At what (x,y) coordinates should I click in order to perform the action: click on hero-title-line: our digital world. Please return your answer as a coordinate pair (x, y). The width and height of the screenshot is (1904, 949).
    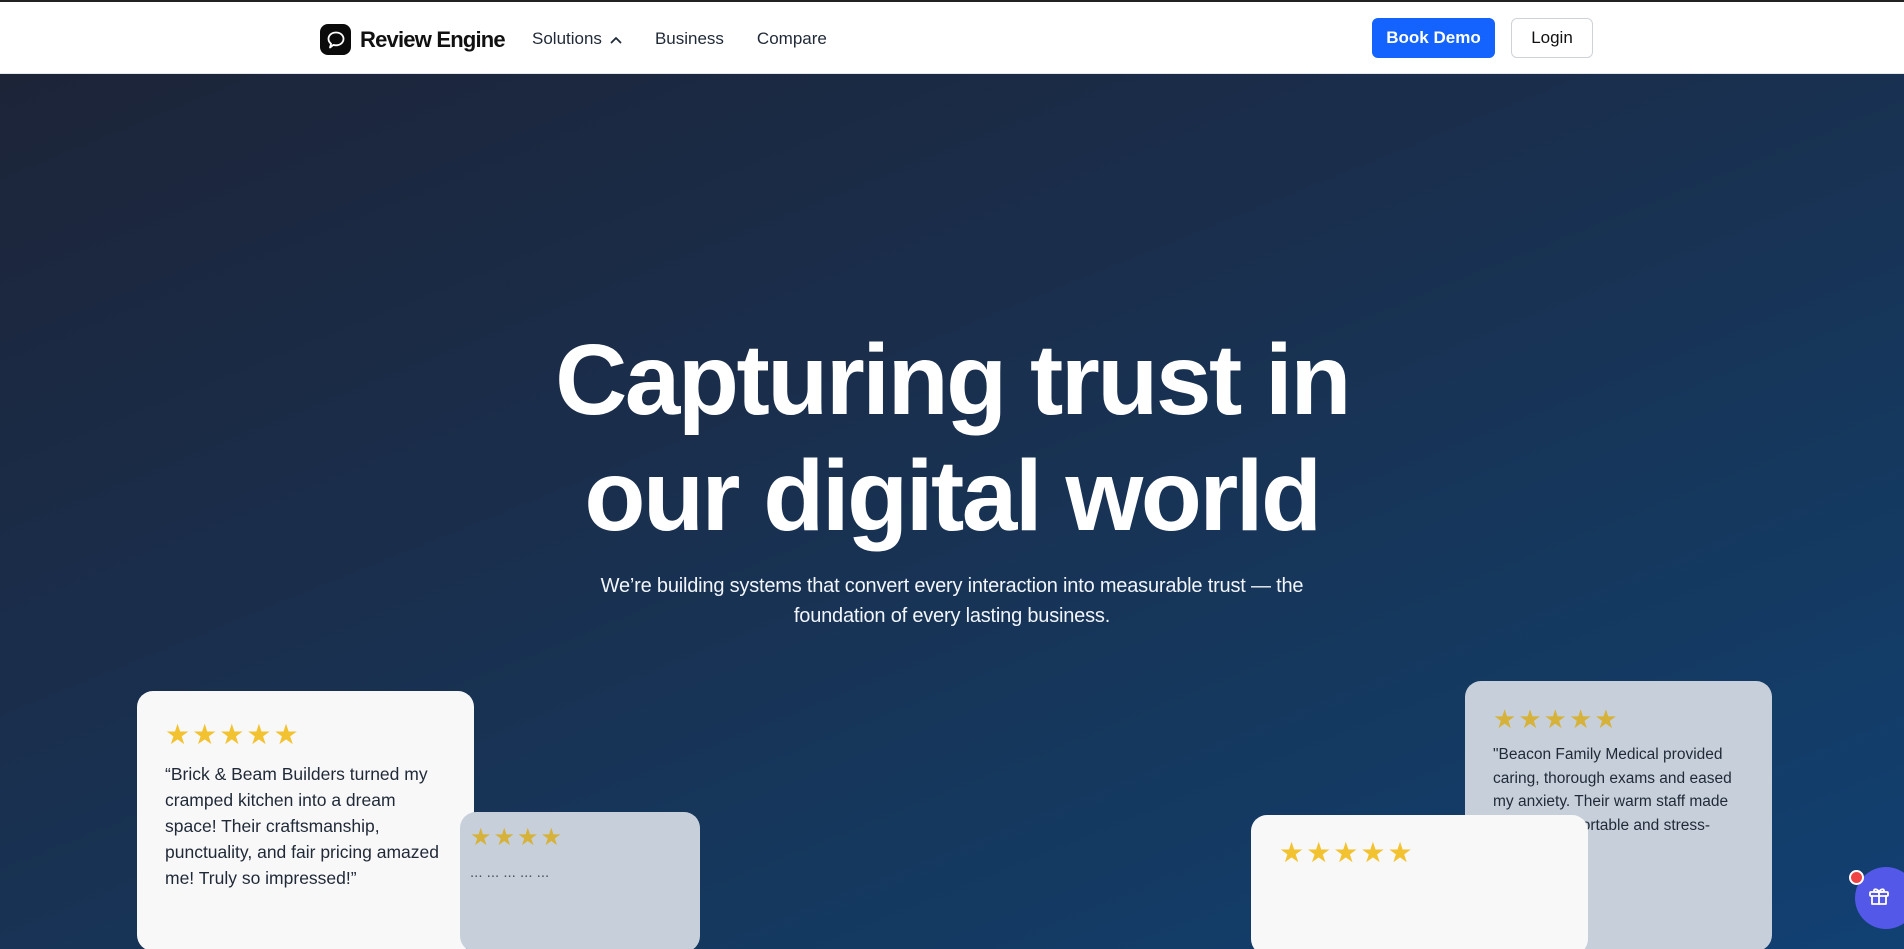
    Looking at the image, I should click on (953, 496).